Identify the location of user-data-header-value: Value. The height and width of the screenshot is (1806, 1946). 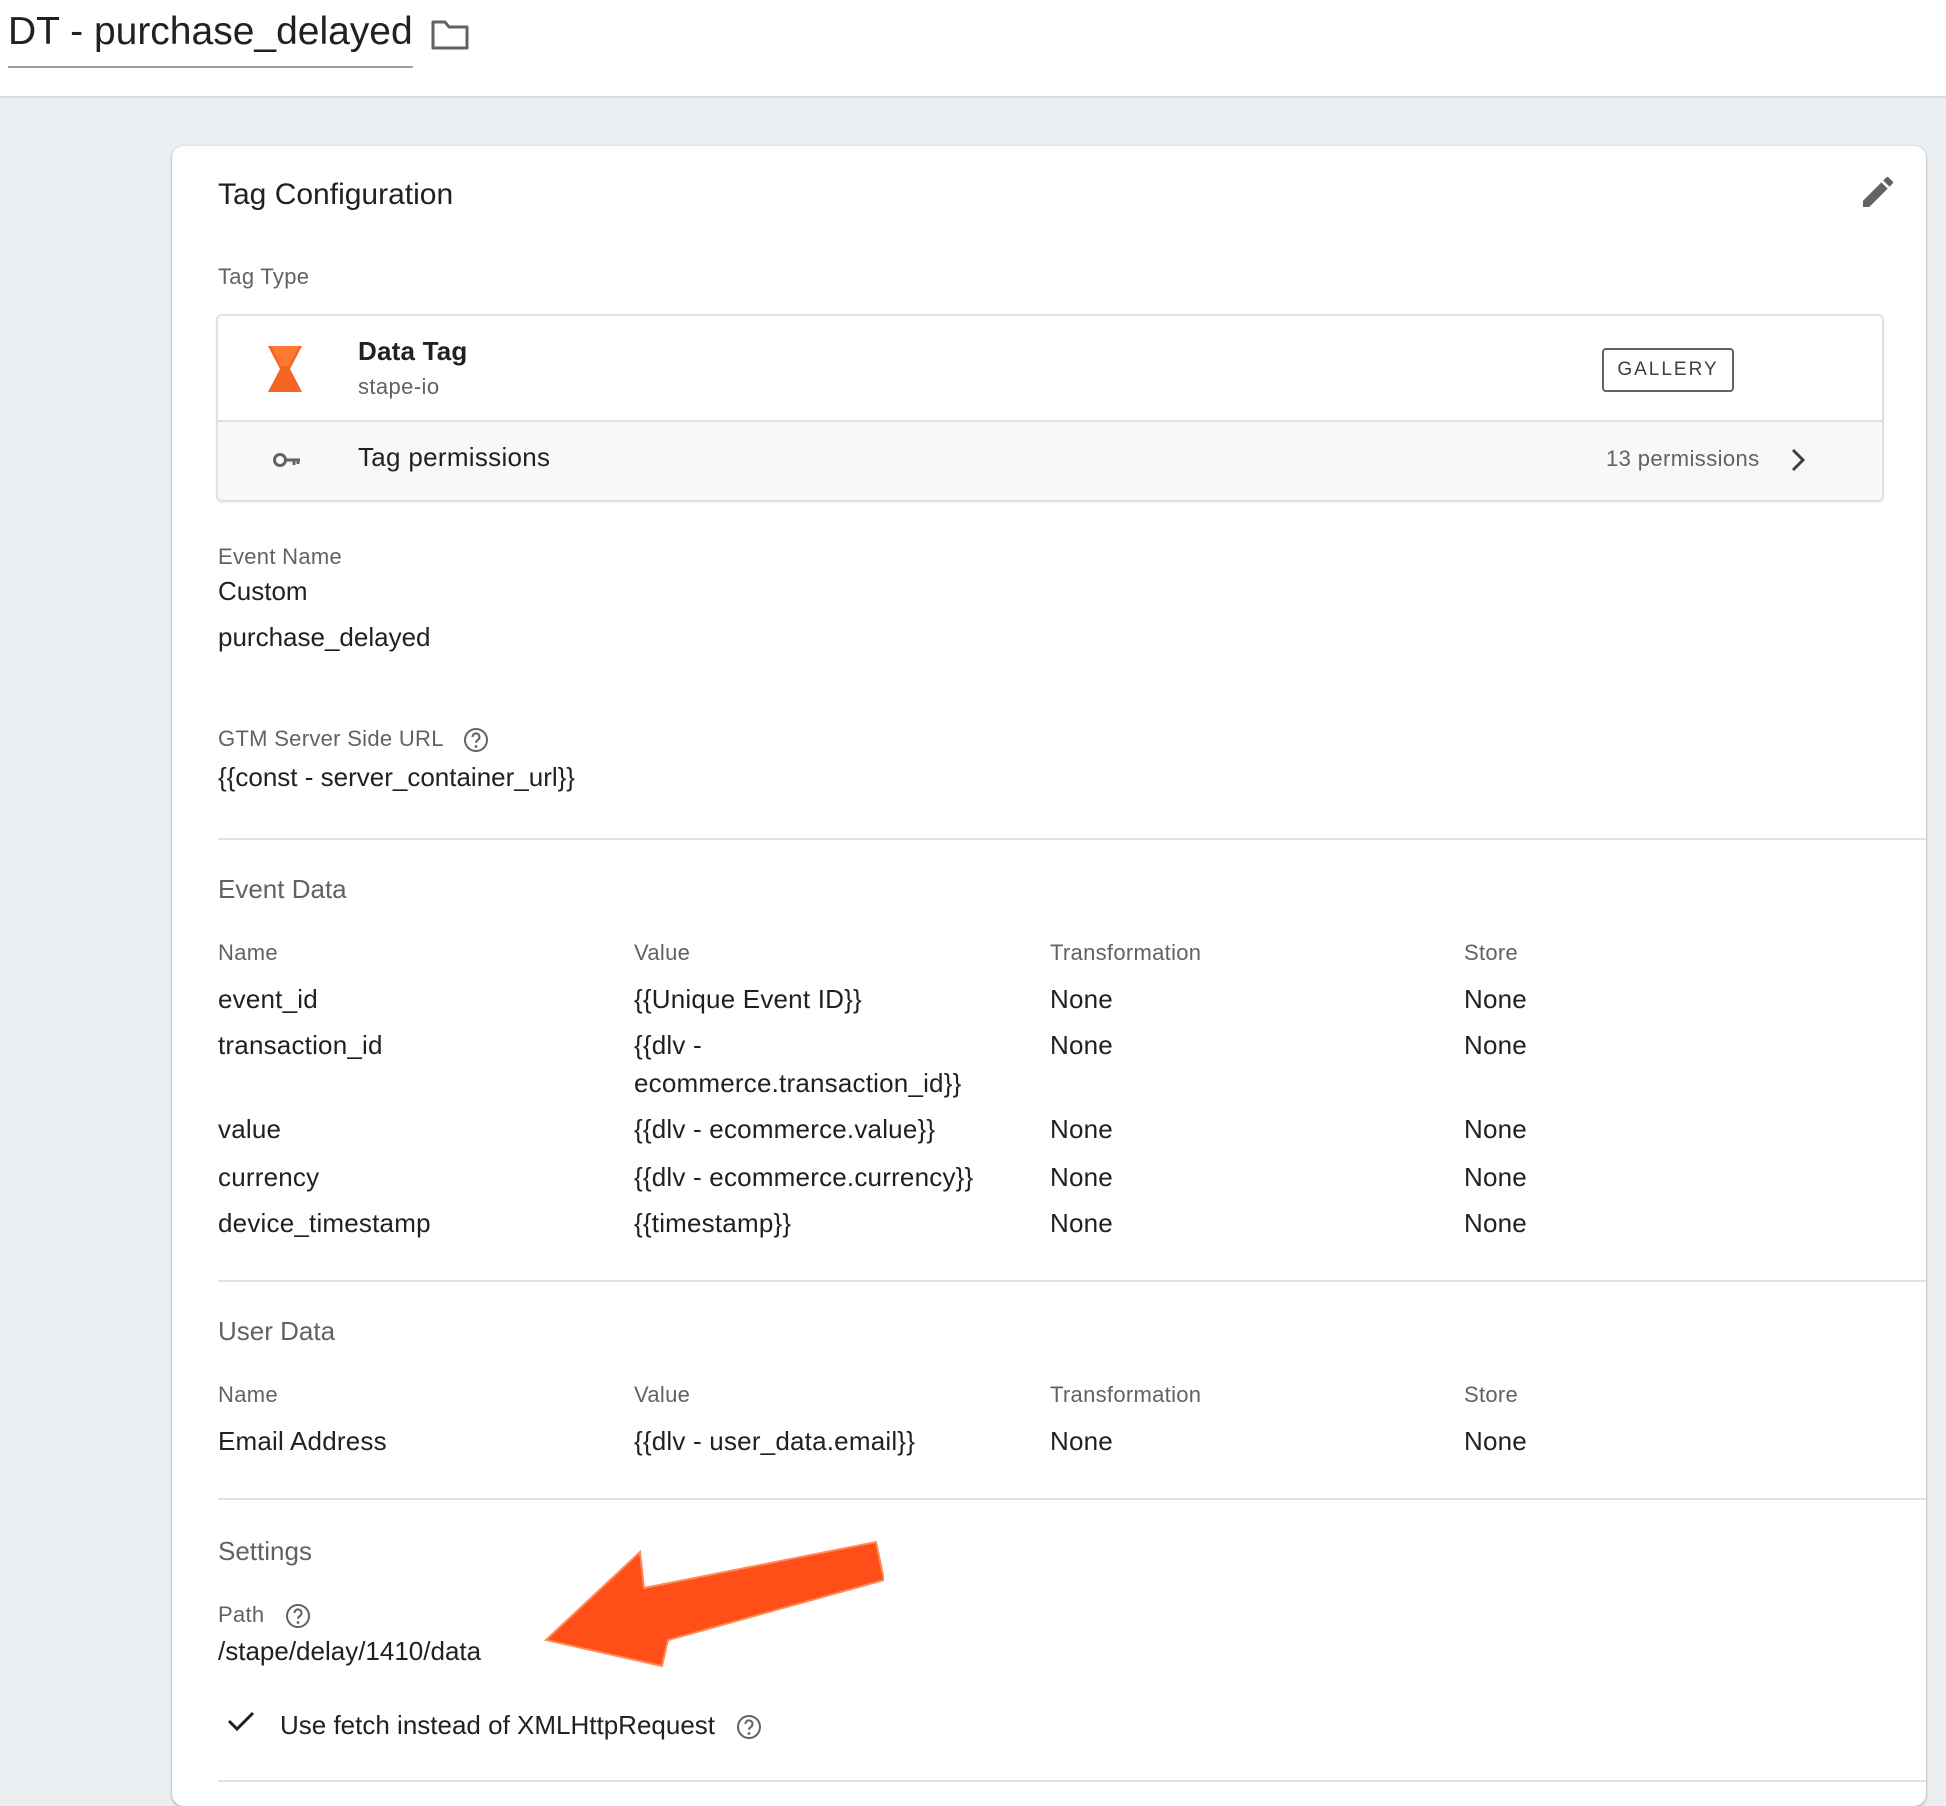
(662, 1394).